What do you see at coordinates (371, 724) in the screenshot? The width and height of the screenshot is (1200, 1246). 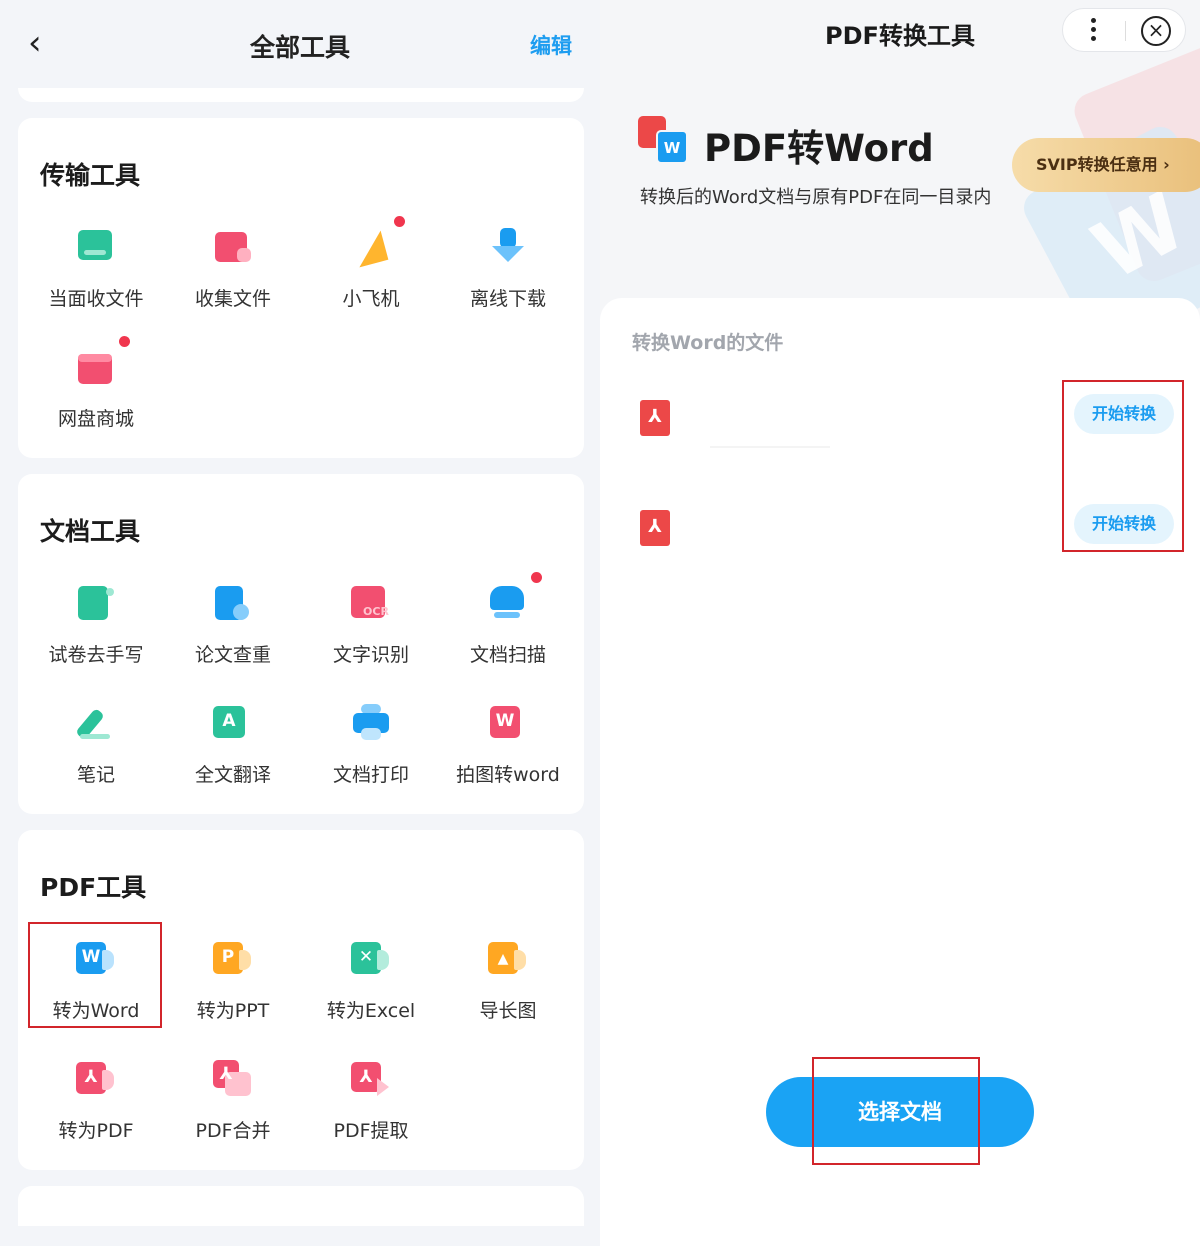 I see `printer-icon` at bounding box center [371, 724].